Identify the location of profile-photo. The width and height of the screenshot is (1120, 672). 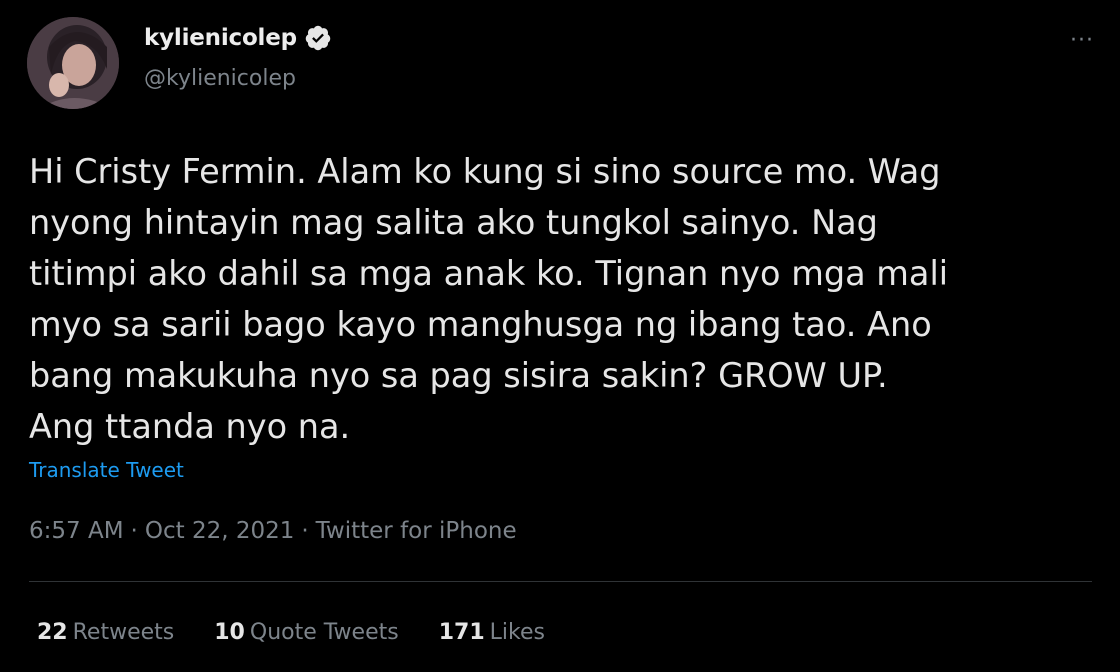
(73, 63).